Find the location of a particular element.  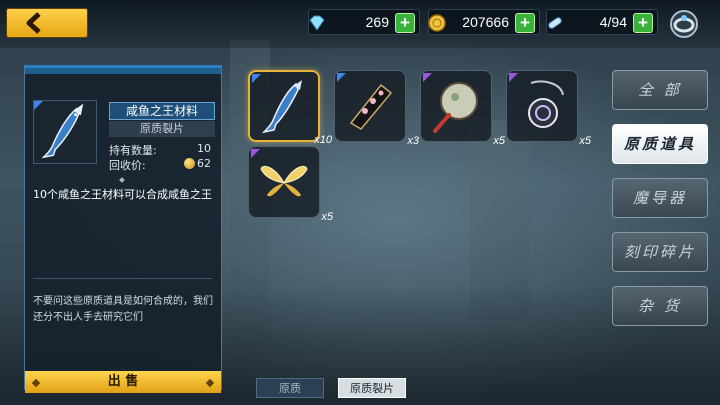

diamond-counter: 269 + is located at coordinates (364, 22).